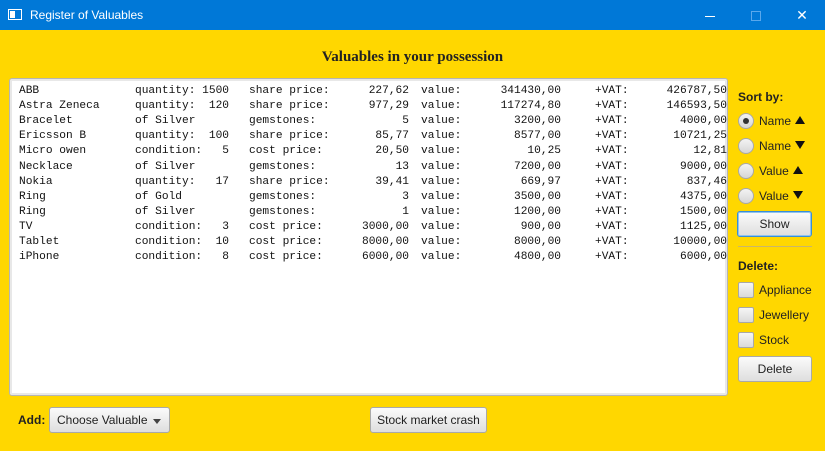  What do you see at coordinates (109, 420) in the screenshot?
I see `choose-valuable-dropdown: Choose Valuable` at bounding box center [109, 420].